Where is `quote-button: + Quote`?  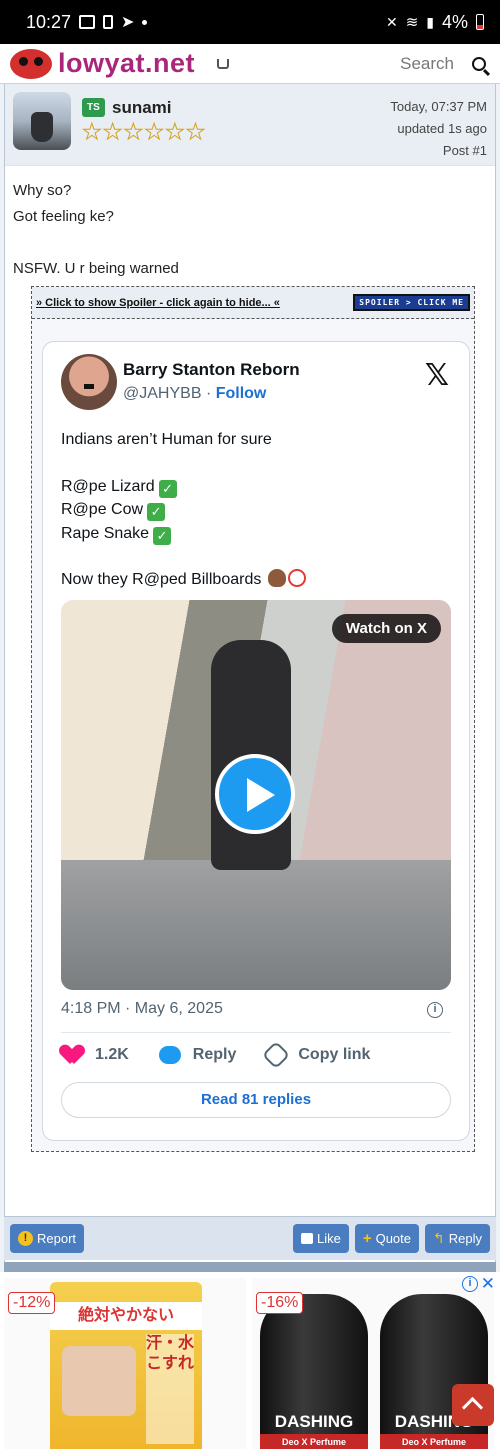
quote-button: + Quote is located at coordinates (387, 1238).